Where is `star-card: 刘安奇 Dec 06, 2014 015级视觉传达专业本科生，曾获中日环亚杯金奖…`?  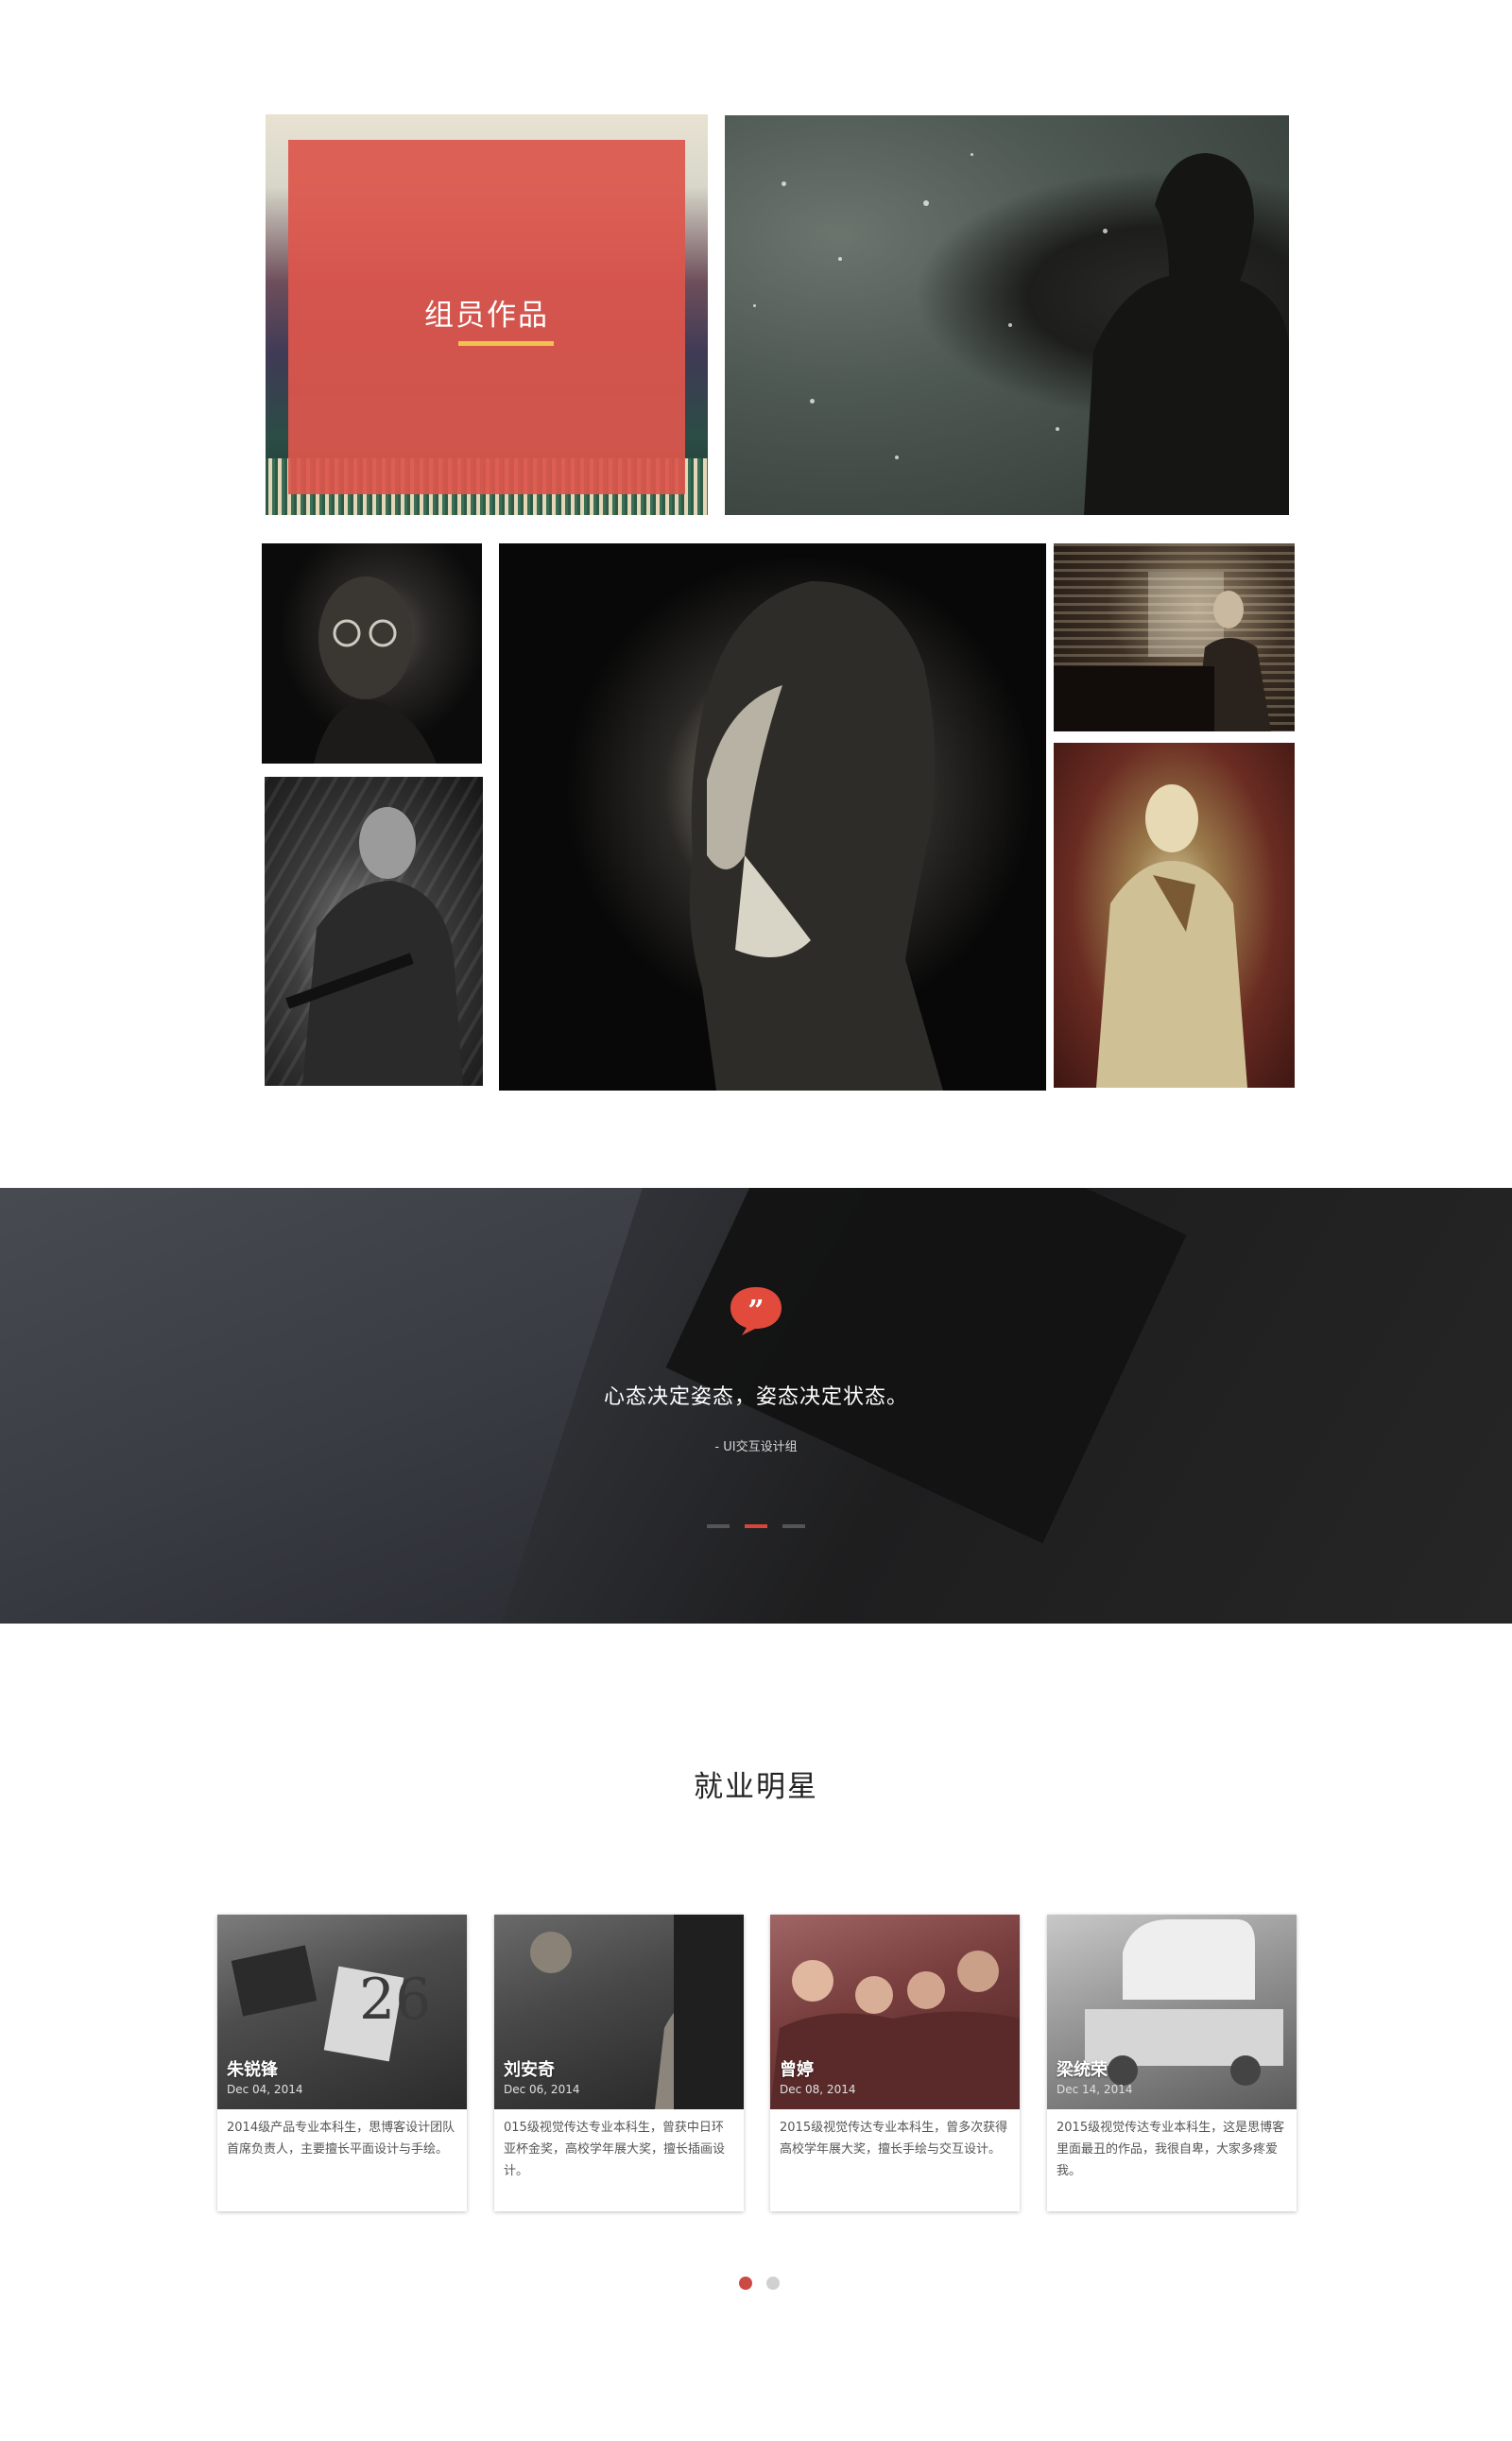
star-card: 刘安奇 Dec 06, 2014 015级视觉传达专业本科生，曾获中日环亚杯金奖… is located at coordinates (619, 2063).